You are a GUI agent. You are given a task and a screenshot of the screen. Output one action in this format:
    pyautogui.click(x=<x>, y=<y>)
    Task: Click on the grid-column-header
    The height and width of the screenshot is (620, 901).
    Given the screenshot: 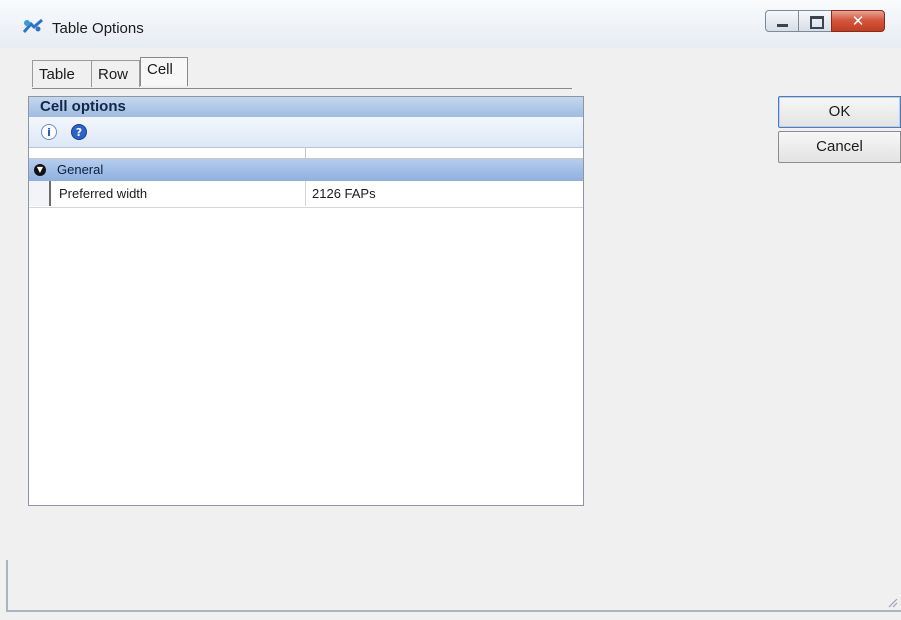 What is the action you would take?
    pyautogui.click(x=306, y=153)
    